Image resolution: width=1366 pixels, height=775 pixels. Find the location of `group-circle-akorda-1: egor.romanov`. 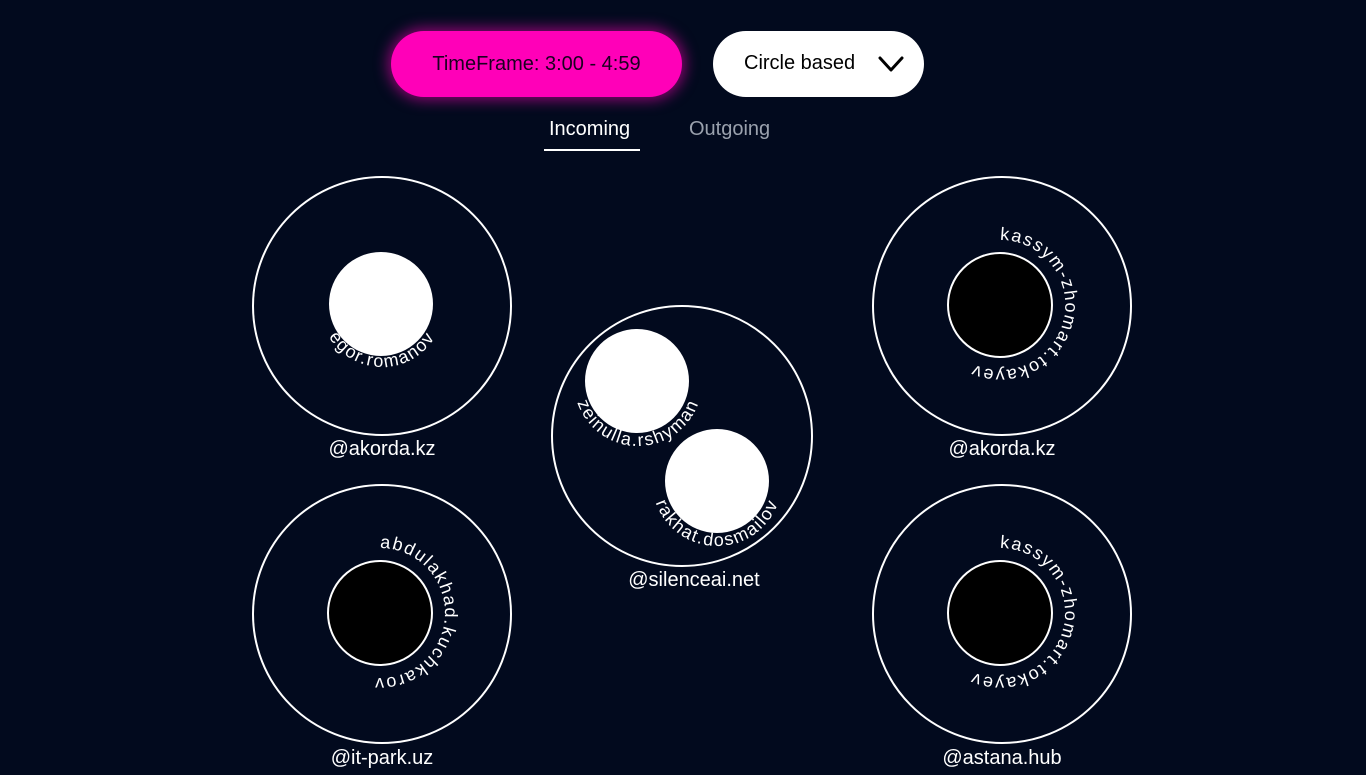

group-circle-akorda-1: egor.romanov is located at coordinates (382, 306).